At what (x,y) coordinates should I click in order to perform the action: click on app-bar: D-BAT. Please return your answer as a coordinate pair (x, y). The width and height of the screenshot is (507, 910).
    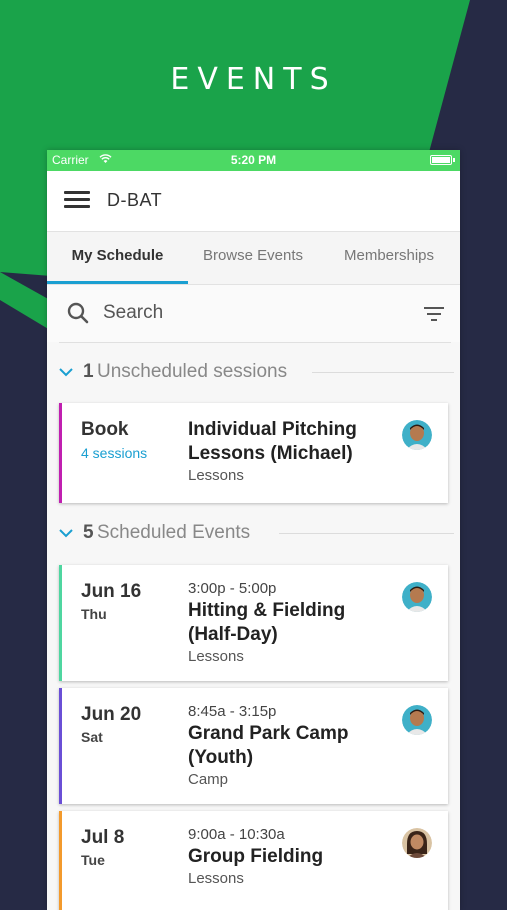
    Looking at the image, I should click on (253, 201).